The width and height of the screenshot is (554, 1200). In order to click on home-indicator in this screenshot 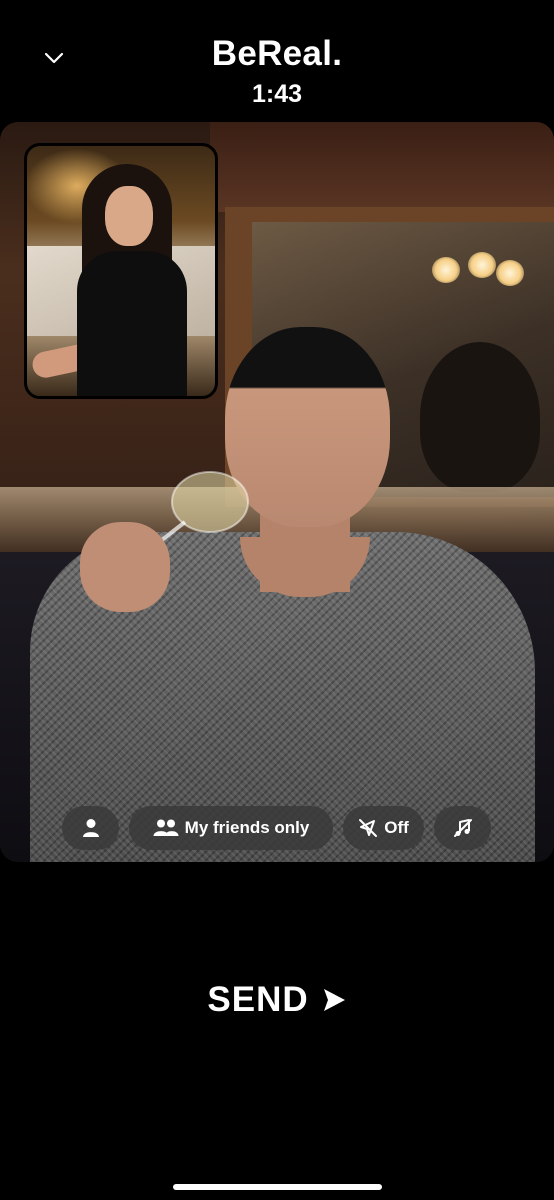, I will do `click(277, 1187)`.